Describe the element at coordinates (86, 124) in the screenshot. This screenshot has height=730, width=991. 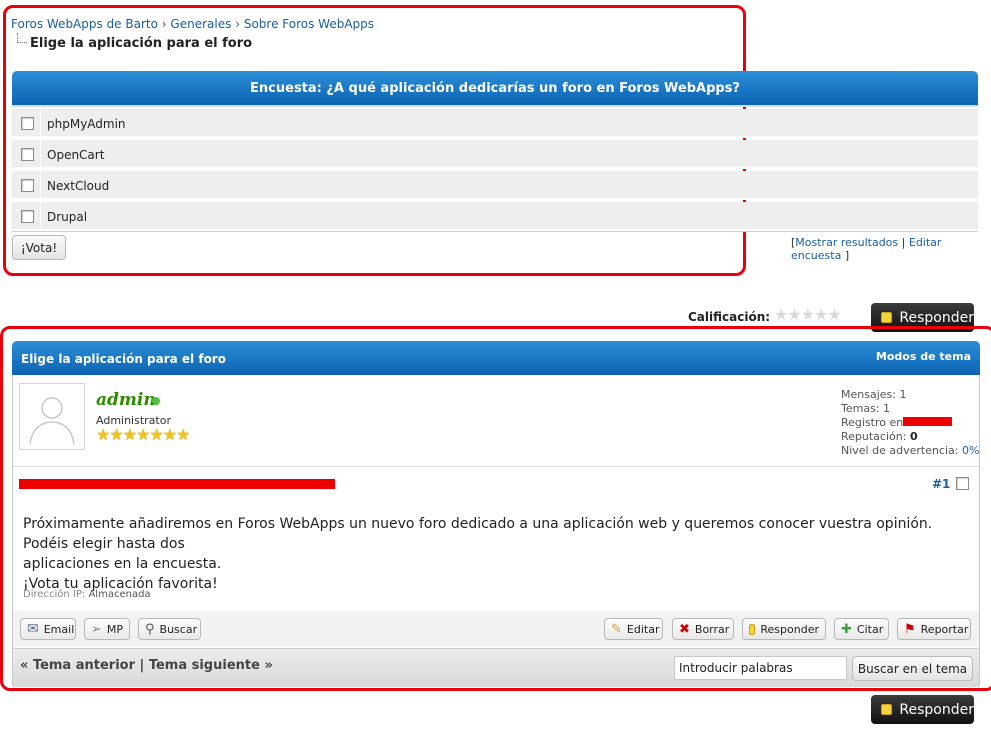
I see `poll-option-label: phpMyAdmin` at that location.